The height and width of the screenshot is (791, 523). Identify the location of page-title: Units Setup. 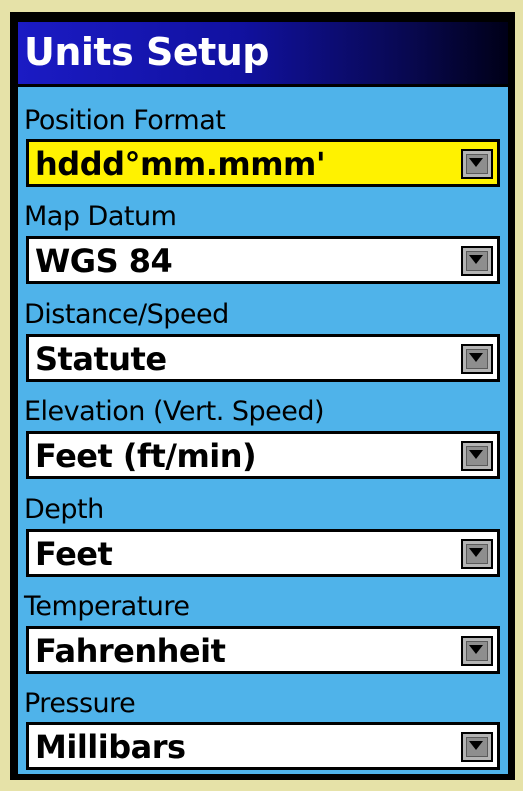
(147, 52).